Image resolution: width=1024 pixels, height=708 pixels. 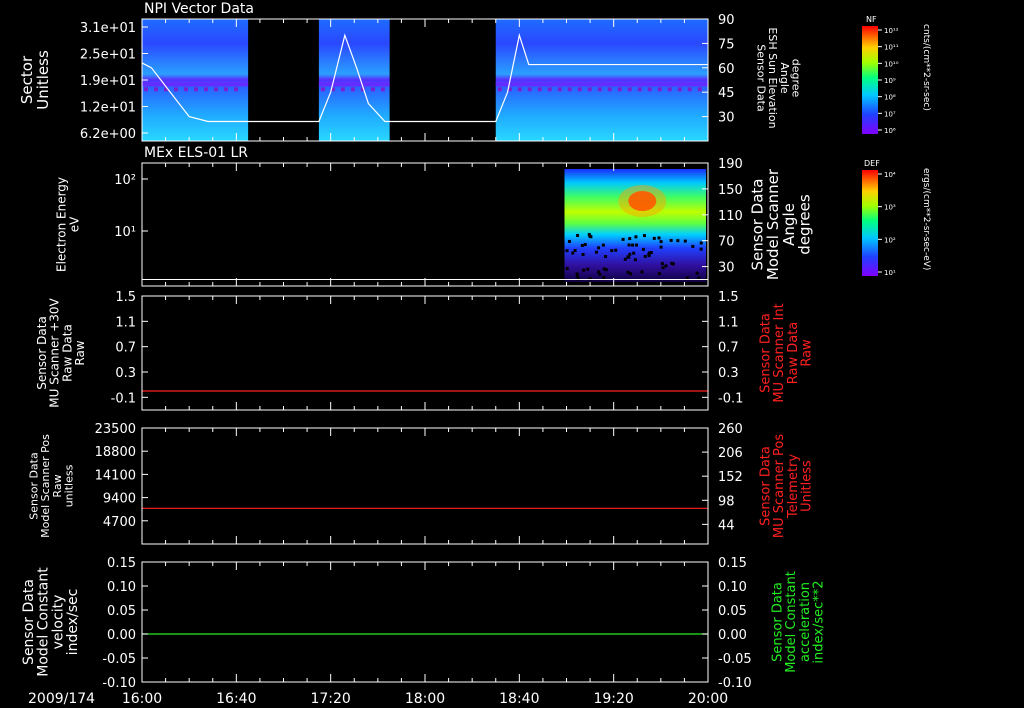 I want to click on right-axis-title-line: ESH Sun Elevation, so click(x=772, y=77).